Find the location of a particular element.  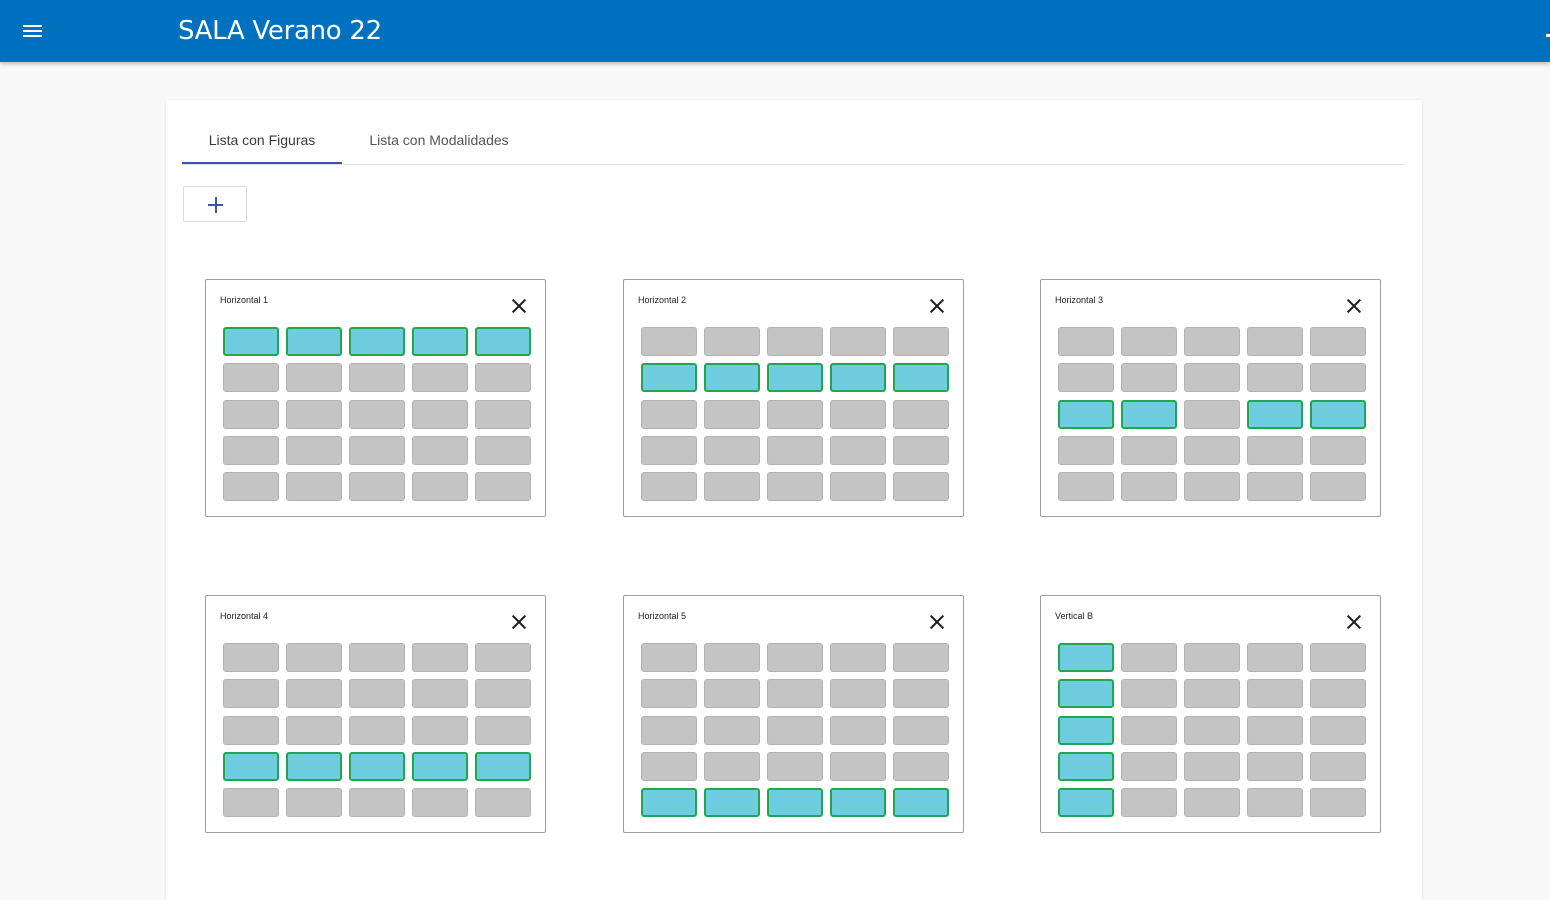

tab-lista-con-figuras: Lista con Figuras is located at coordinates (262, 141).